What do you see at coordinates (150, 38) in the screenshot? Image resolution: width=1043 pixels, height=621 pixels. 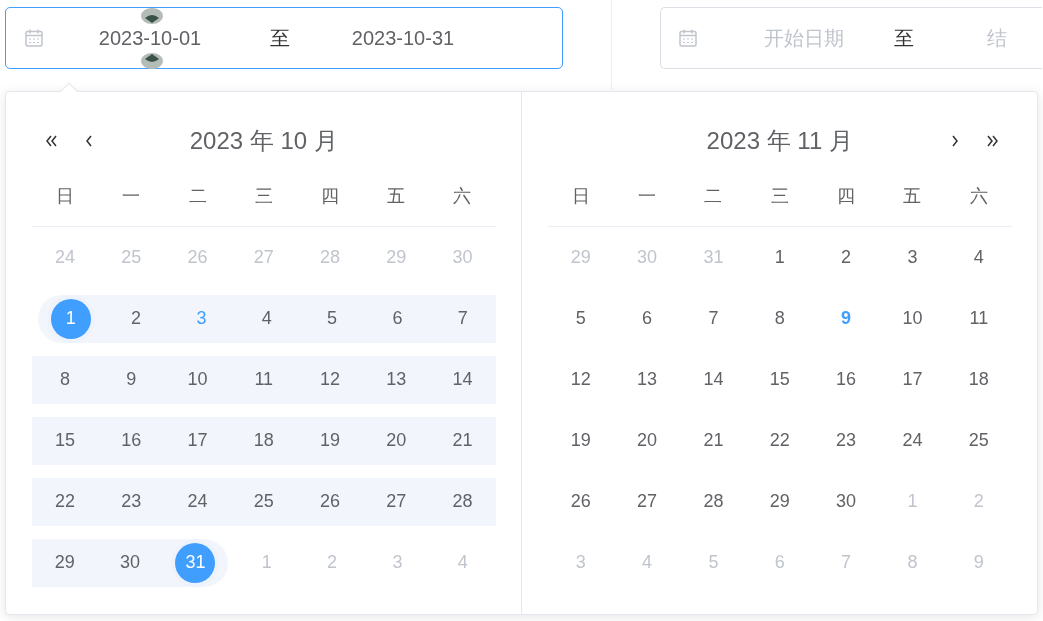 I see `start-date-field: 2023-10-01` at bounding box center [150, 38].